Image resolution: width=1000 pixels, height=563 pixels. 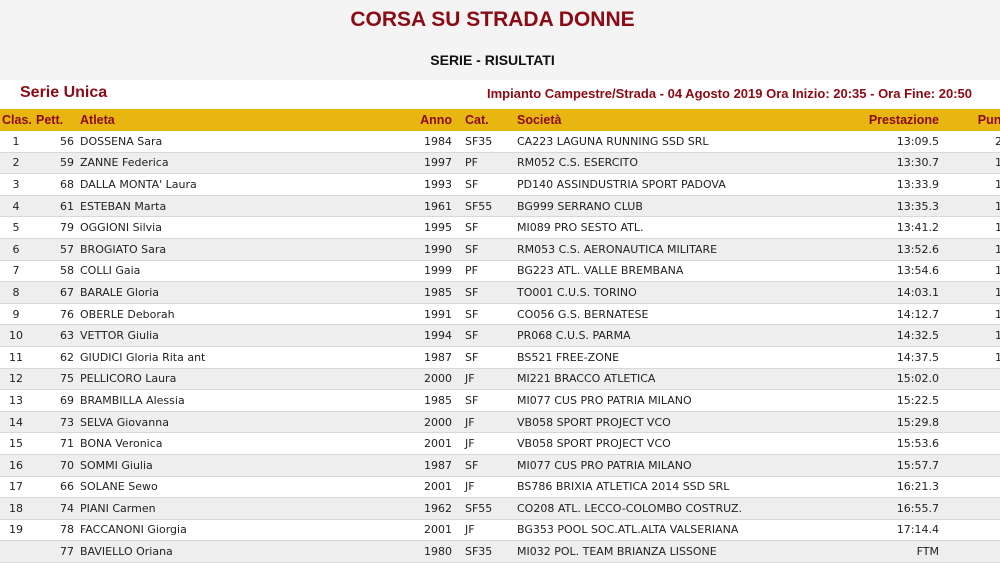 What do you see at coordinates (969, 163) in the screenshot?
I see `cell-punti: 19` at bounding box center [969, 163].